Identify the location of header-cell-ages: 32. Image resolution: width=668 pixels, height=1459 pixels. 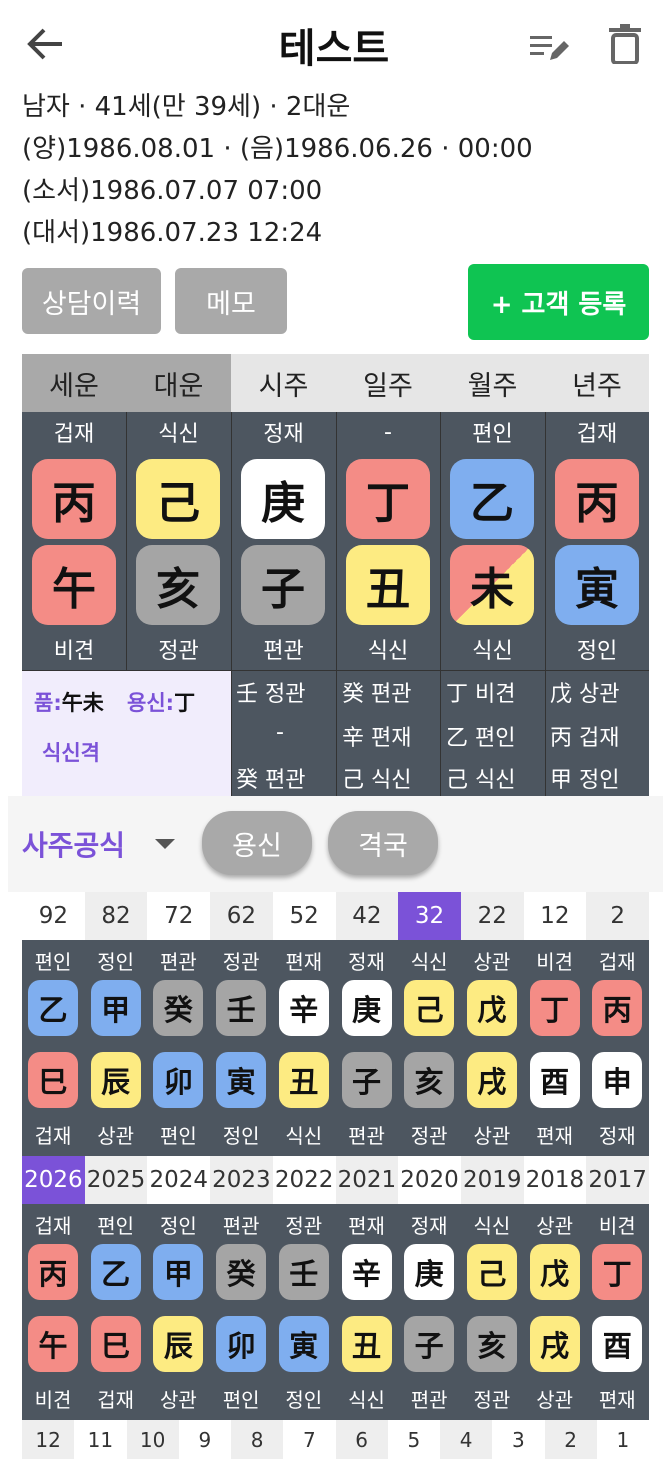
(429, 916).